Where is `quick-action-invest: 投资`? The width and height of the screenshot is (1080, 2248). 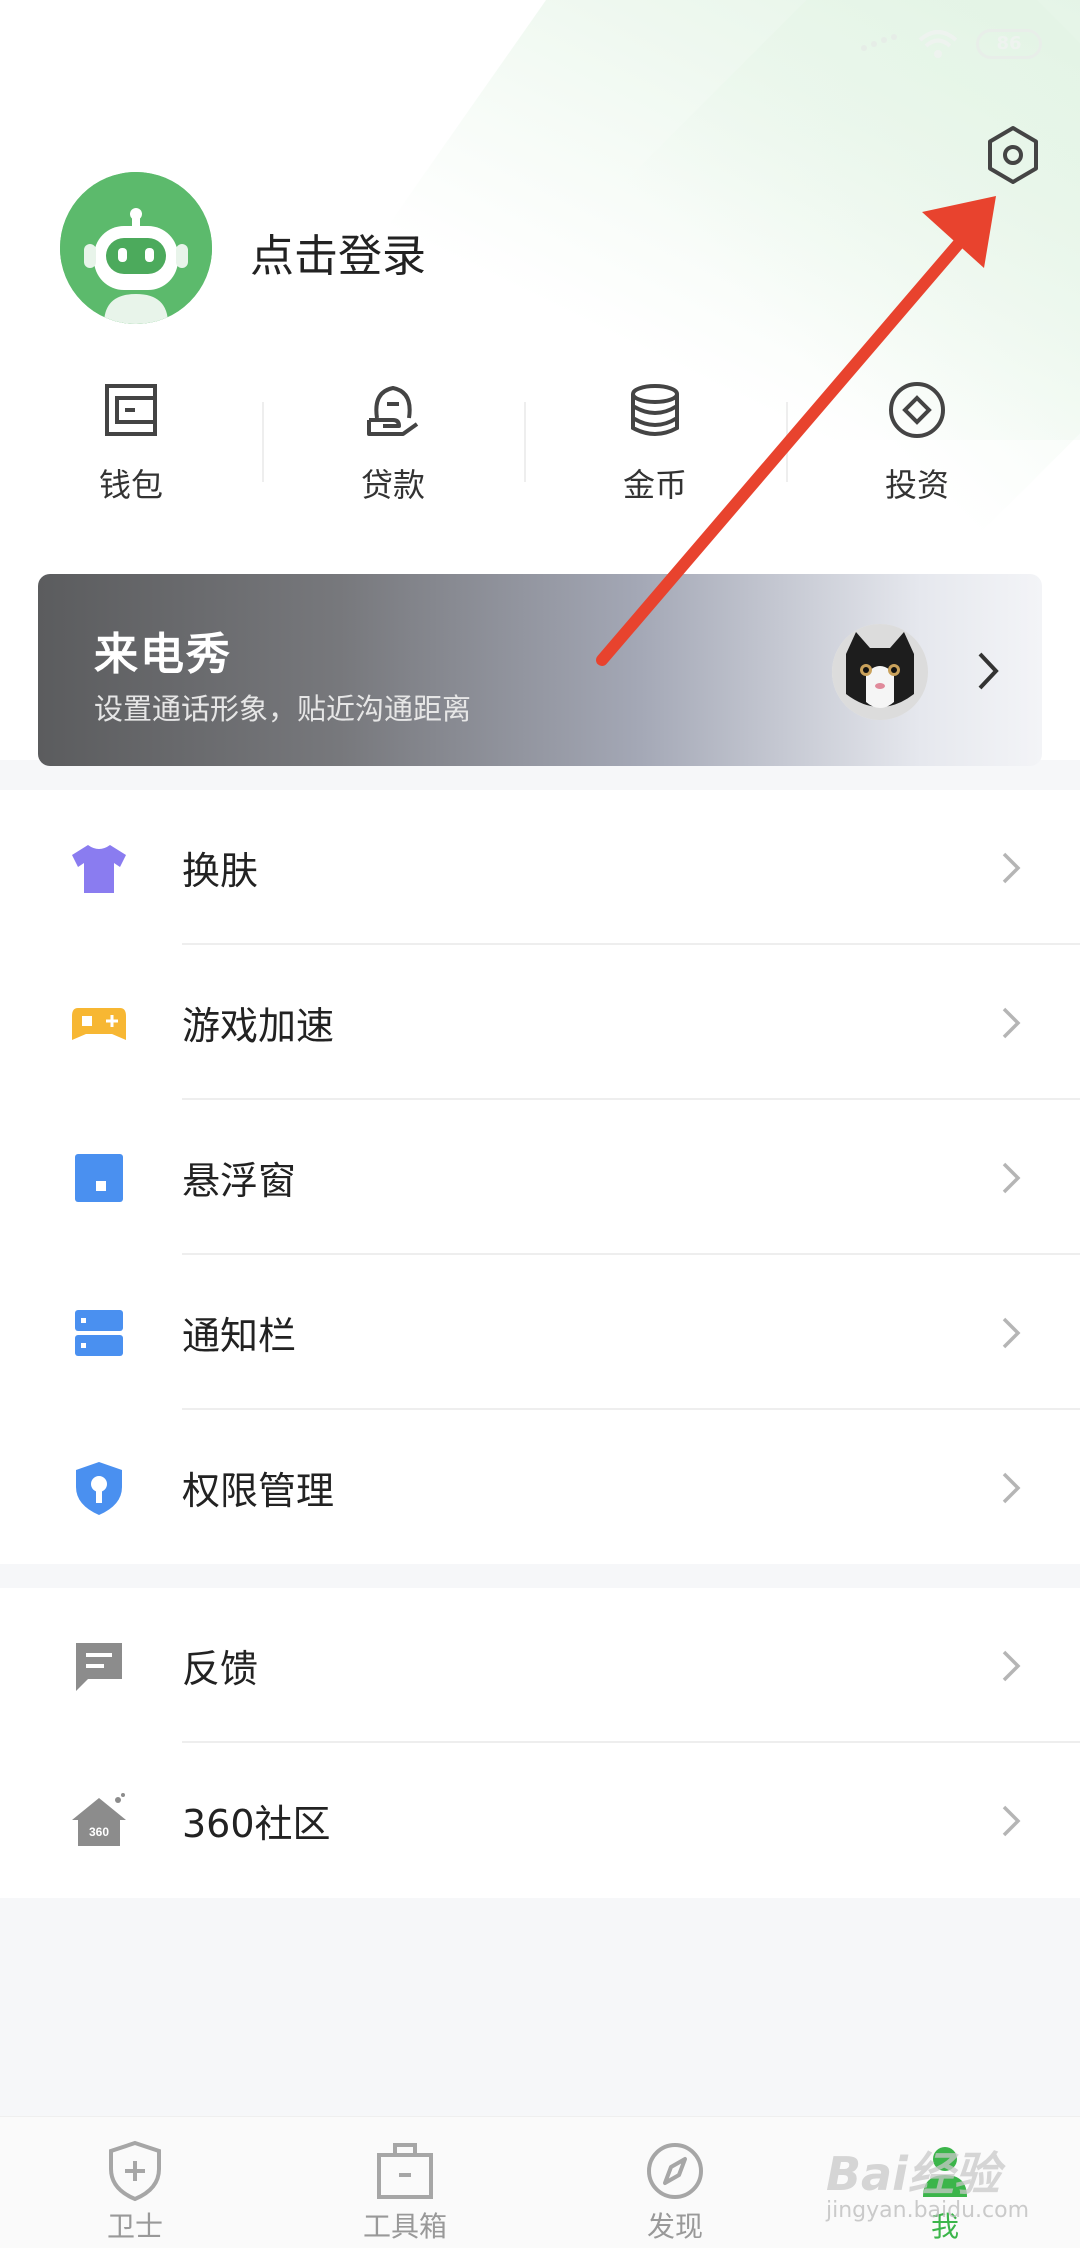 quick-action-invest: 投资 is located at coordinates (917, 445).